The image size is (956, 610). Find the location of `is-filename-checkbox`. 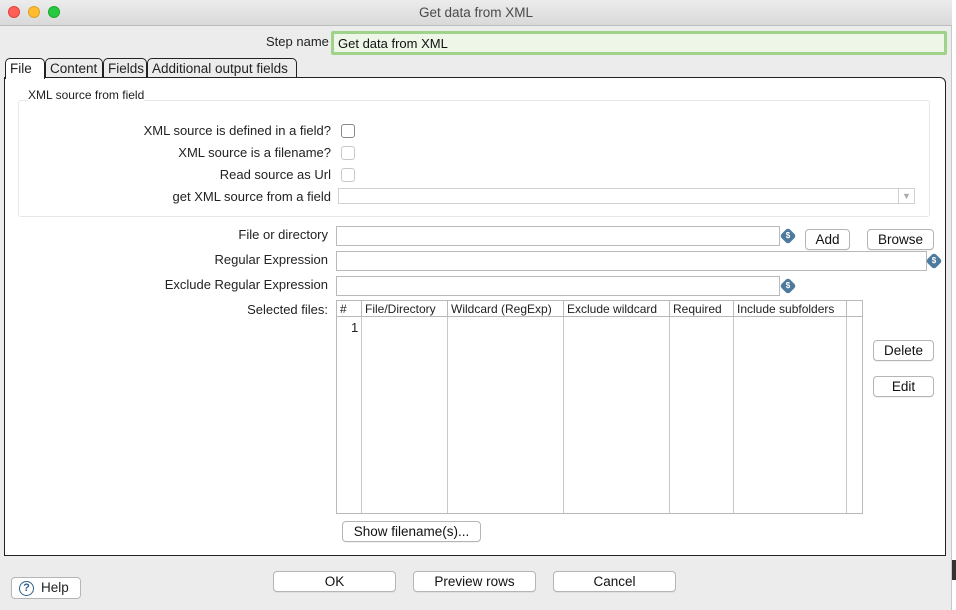

is-filename-checkbox is located at coordinates (348, 153).